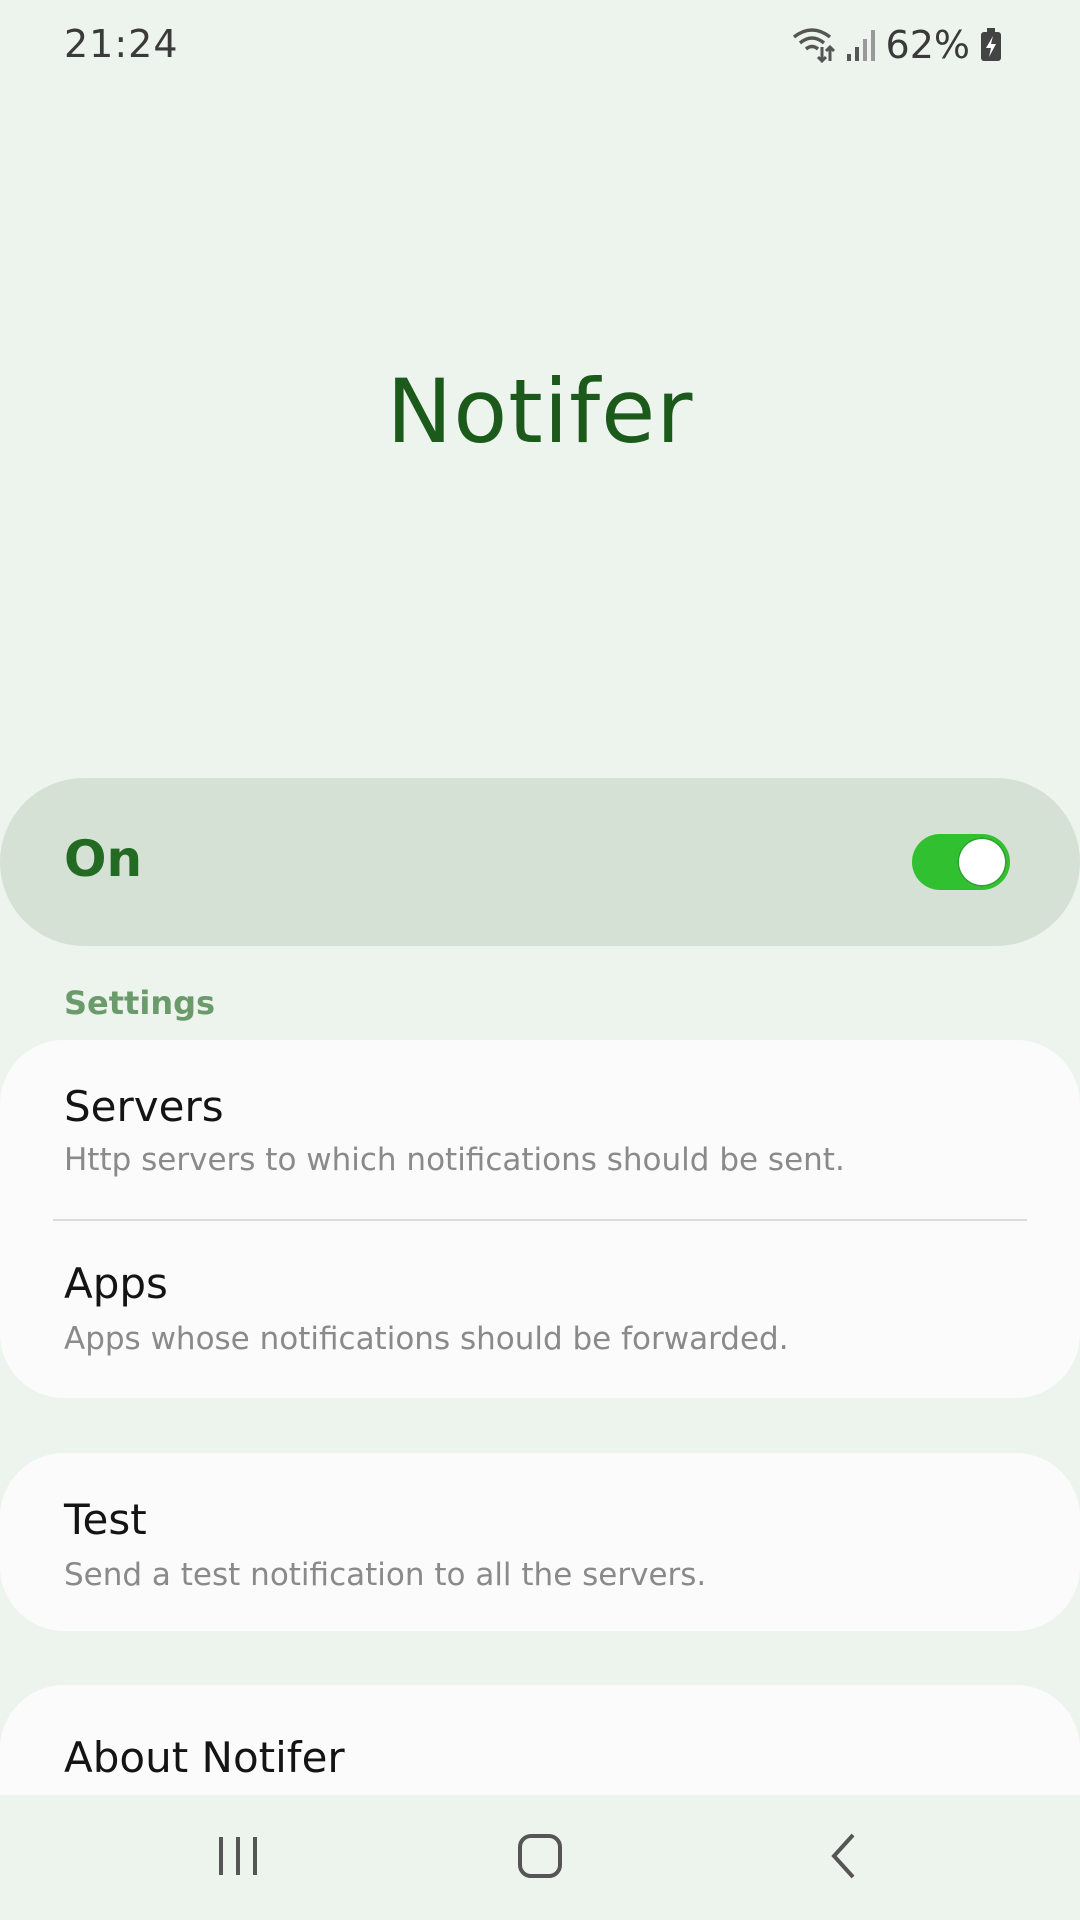  What do you see at coordinates (814, 45) in the screenshot?
I see `wifi-icon` at bounding box center [814, 45].